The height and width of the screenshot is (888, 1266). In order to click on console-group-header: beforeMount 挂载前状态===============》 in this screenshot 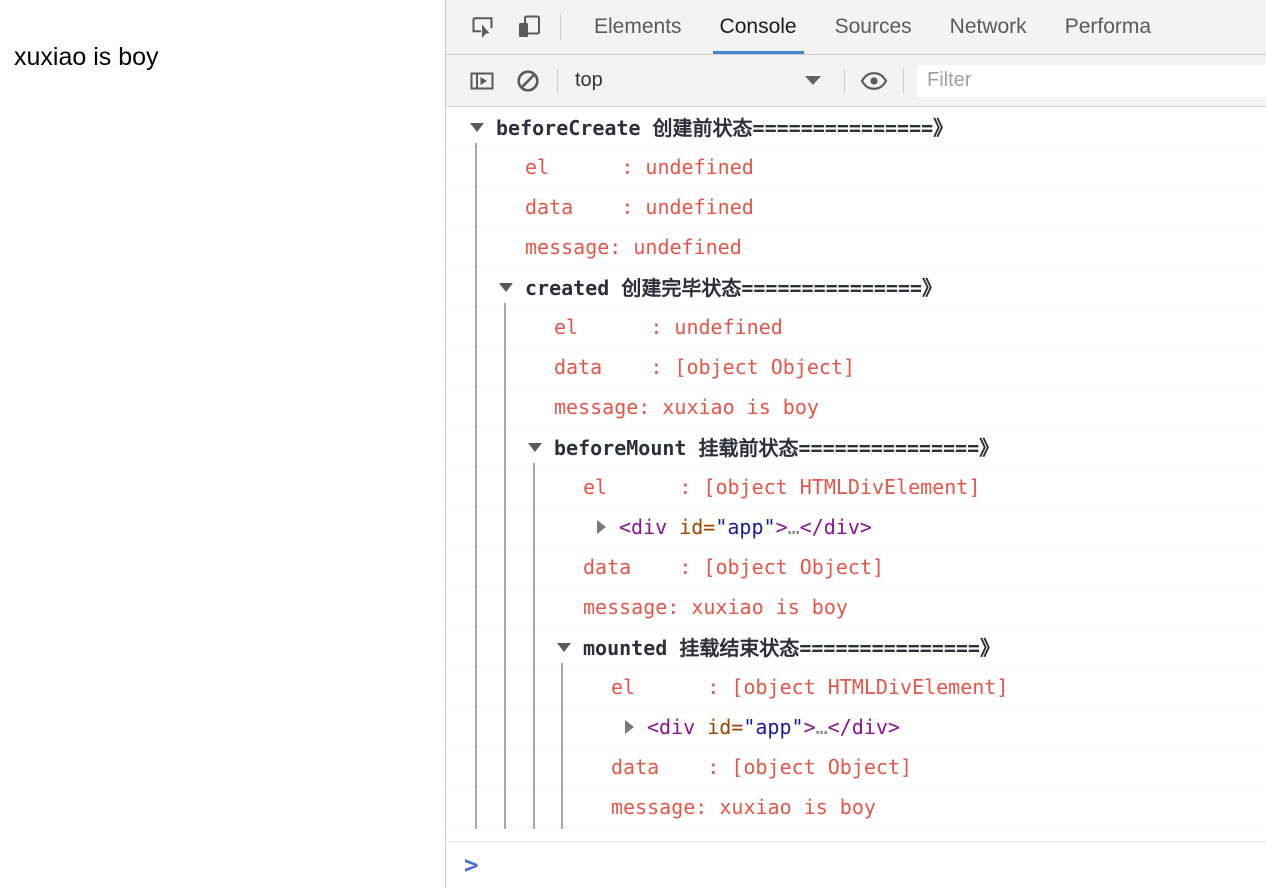, I will do `click(856, 447)`.